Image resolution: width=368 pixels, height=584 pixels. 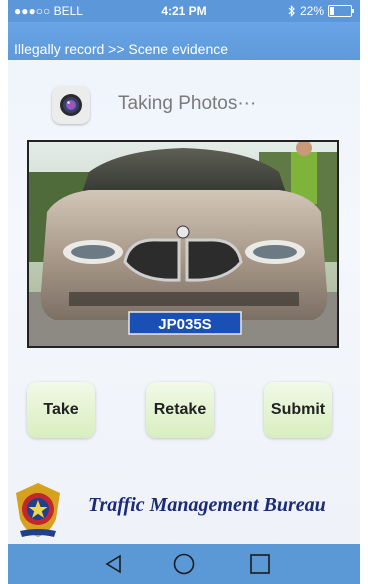 What do you see at coordinates (332, 11) in the screenshot?
I see `battery-level-fill` at bounding box center [332, 11].